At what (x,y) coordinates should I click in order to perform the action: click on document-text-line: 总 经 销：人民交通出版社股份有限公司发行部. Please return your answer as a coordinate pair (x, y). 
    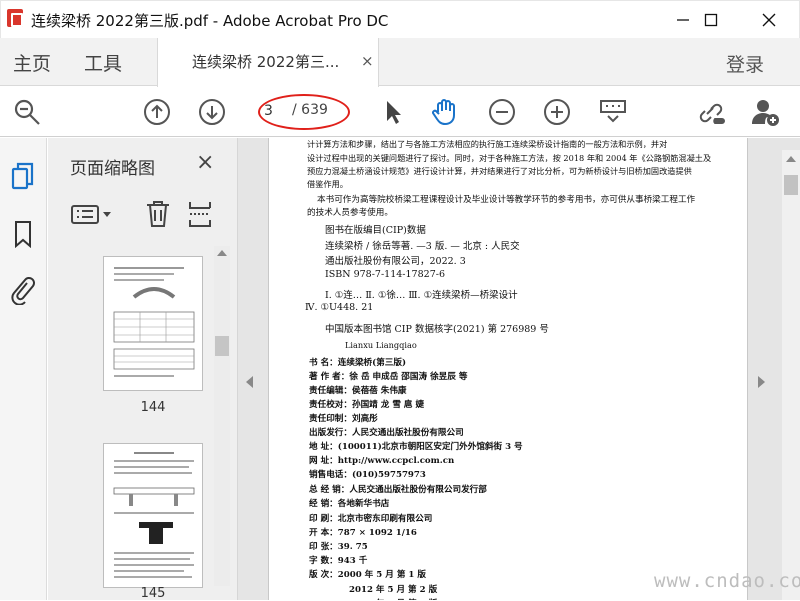
    Looking at the image, I should click on (398, 490).